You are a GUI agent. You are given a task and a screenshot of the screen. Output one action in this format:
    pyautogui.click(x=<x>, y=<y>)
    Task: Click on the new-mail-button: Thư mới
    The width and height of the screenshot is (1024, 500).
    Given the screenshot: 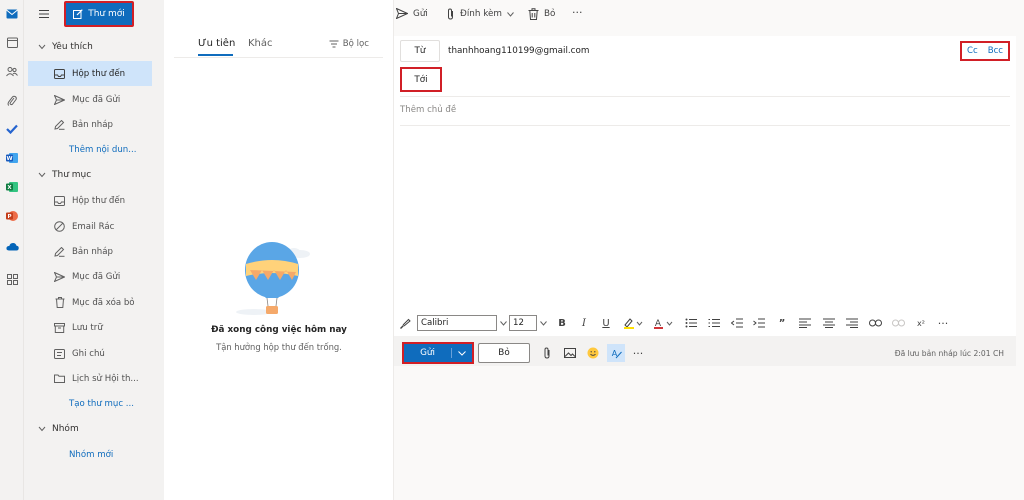 What is the action you would take?
    pyautogui.click(x=99, y=14)
    